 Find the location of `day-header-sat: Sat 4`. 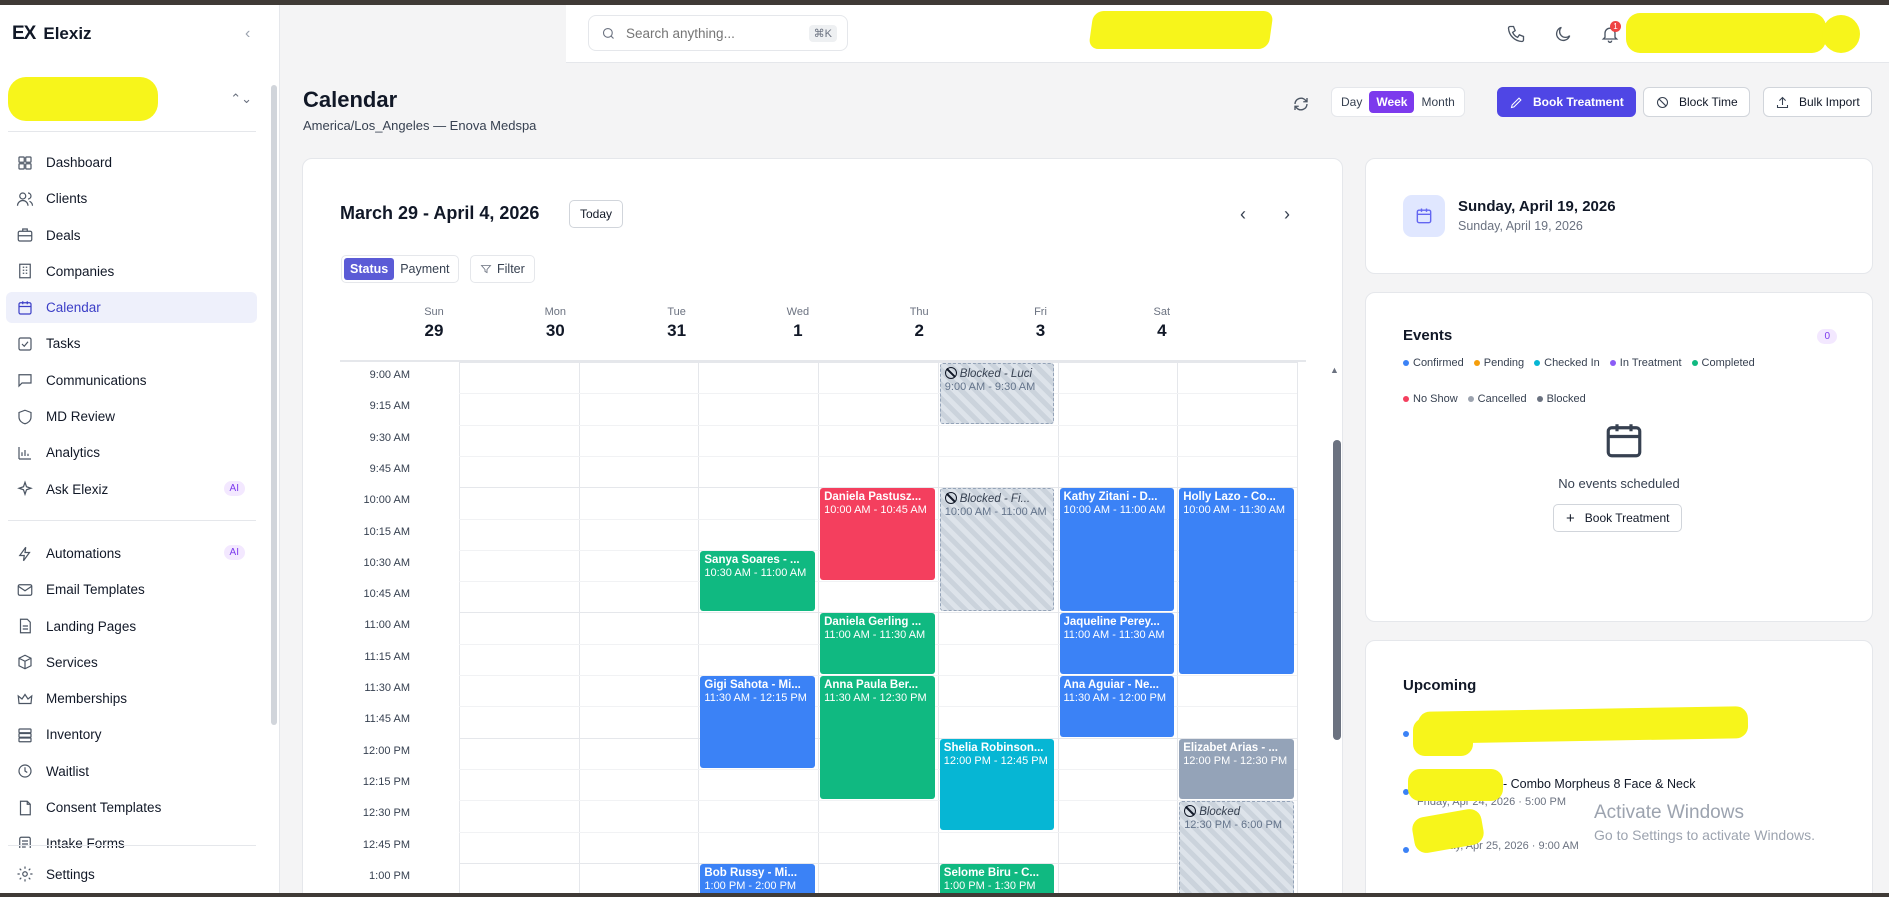

day-header-sat: Sat 4 is located at coordinates (1162, 323).